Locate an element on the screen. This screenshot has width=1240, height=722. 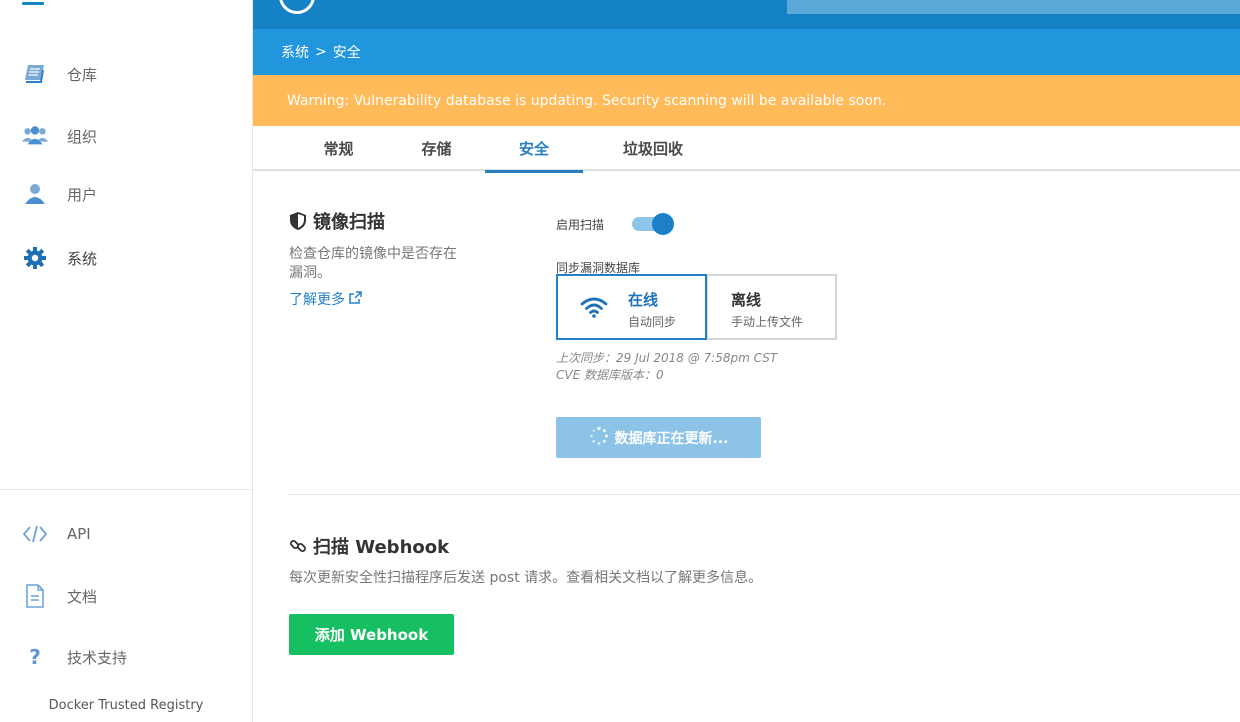
online-mode-option: 在线 自动同步 is located at coordinates (631, 307).